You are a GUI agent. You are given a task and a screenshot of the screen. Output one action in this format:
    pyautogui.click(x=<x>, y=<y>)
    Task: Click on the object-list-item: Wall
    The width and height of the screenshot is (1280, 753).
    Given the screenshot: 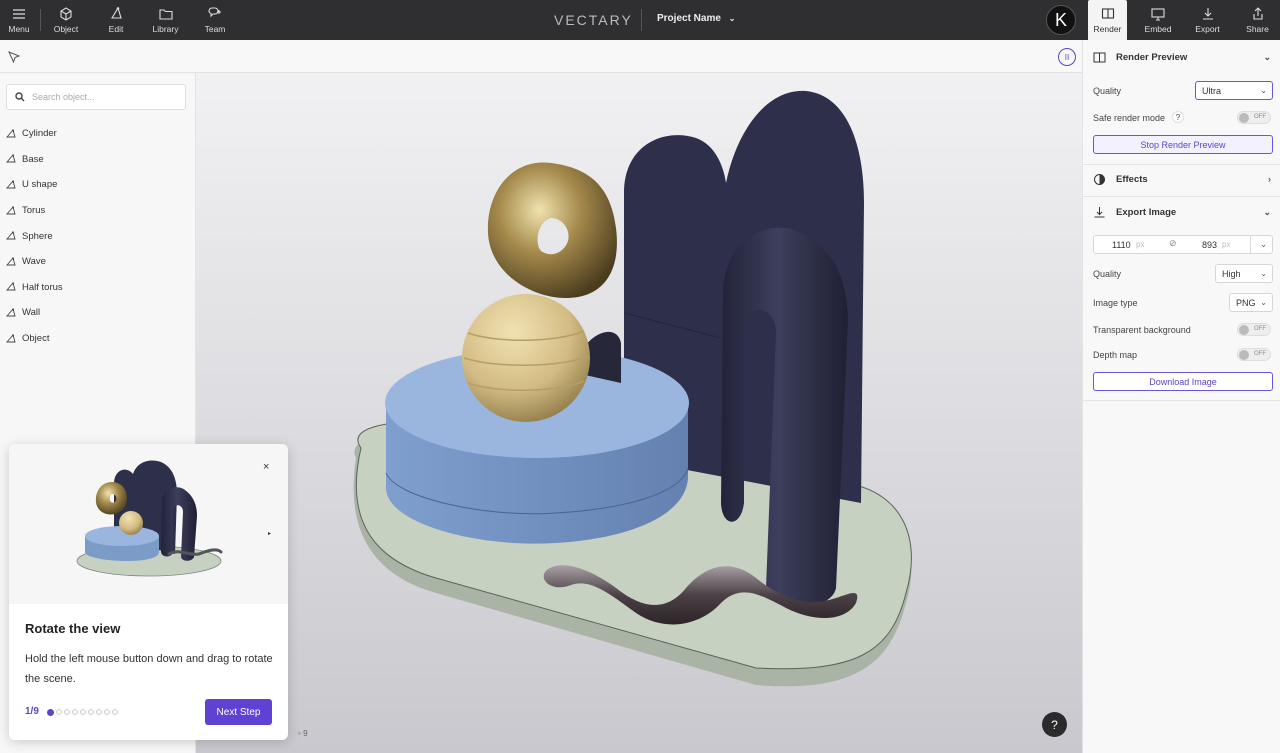 What is the action you would take?
    pyautogui.click(x=98, y=313)
    